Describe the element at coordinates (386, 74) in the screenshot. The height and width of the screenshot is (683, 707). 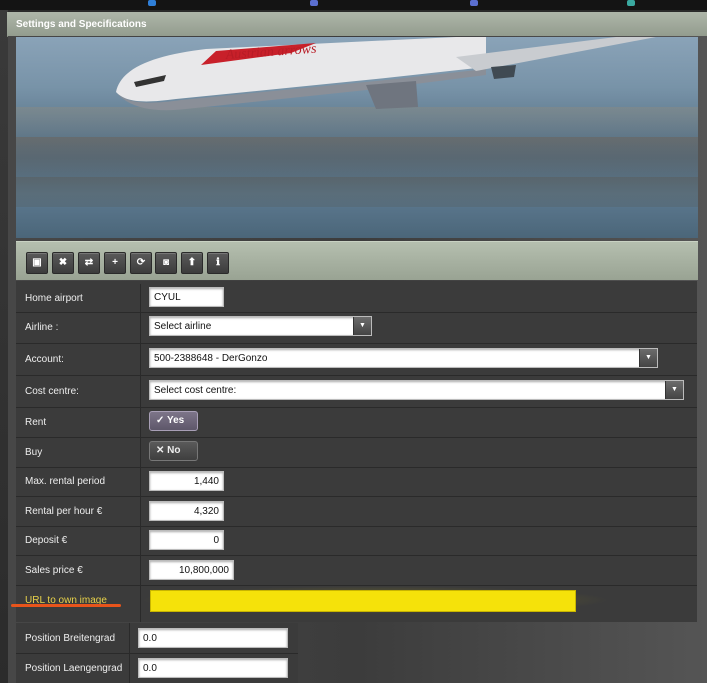
I see `aircraft-image: Austrian arrows` at that location.